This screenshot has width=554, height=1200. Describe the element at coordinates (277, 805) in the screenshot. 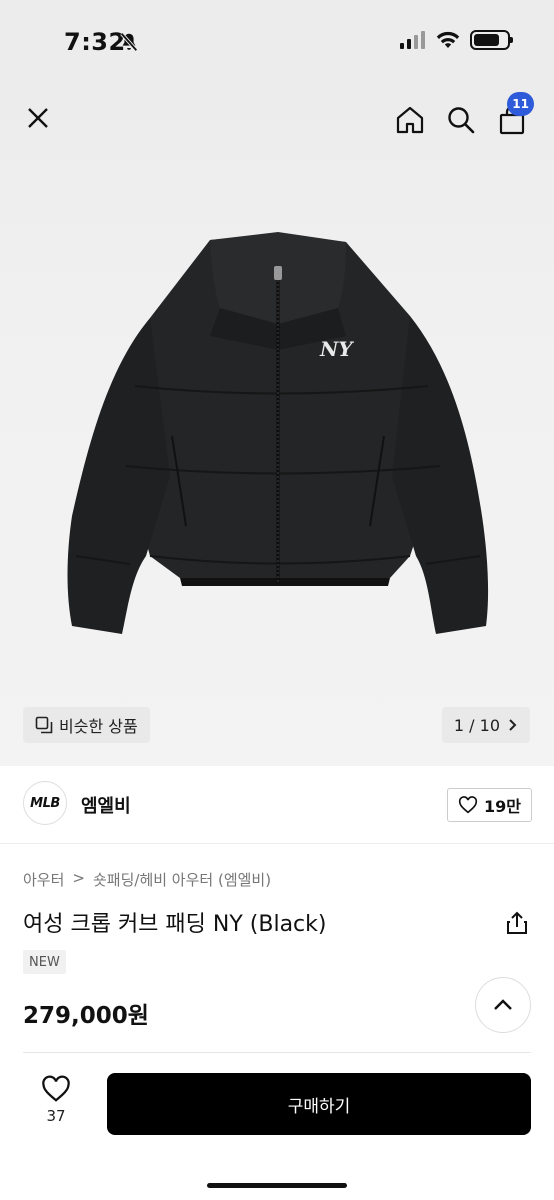

I see `brand-row: MLB 엠엘비 19만` at that location.